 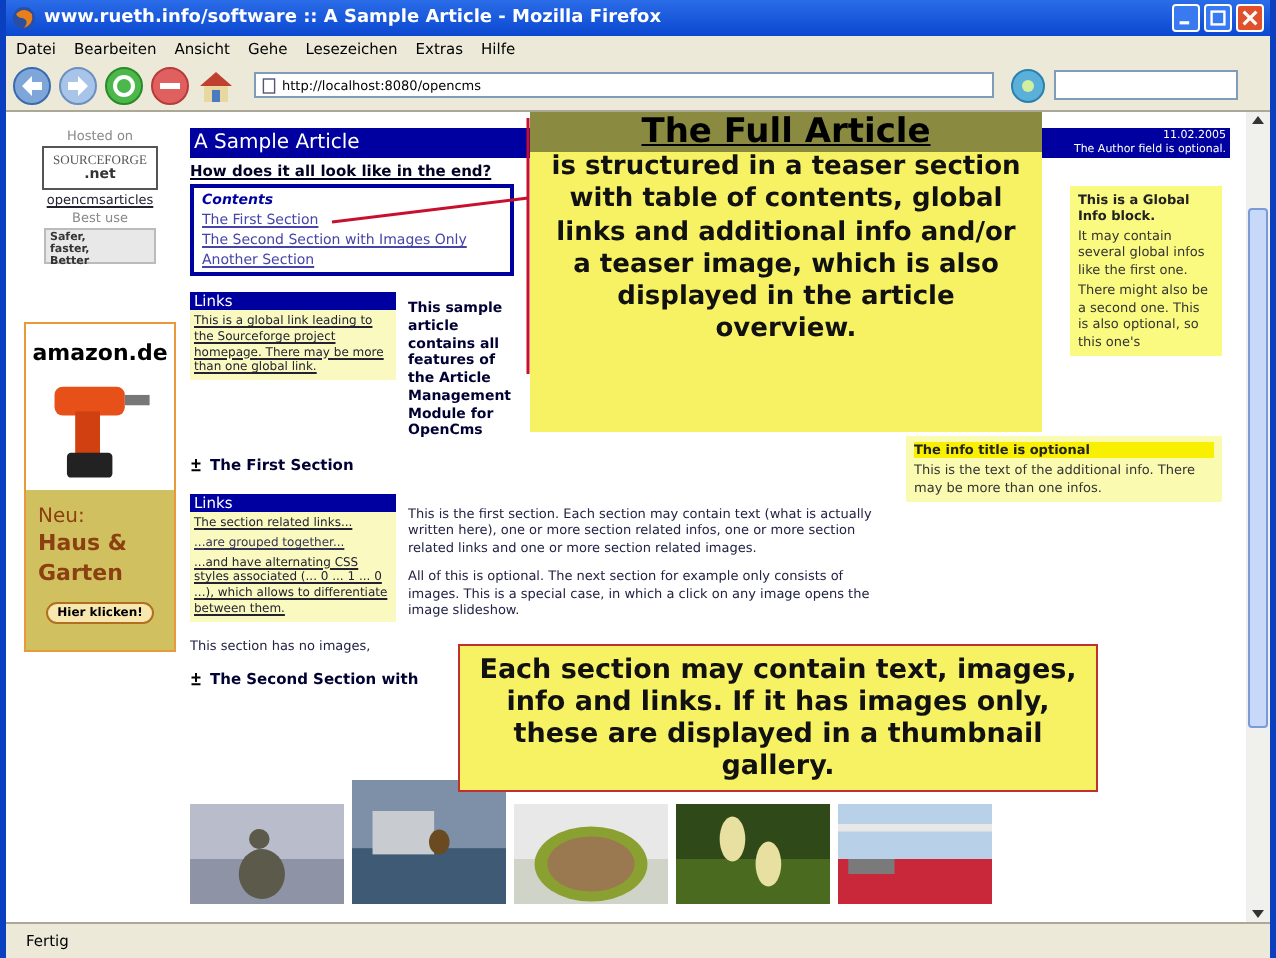 I want to click on scroll-up-icon, so click(x=1258, y=120).